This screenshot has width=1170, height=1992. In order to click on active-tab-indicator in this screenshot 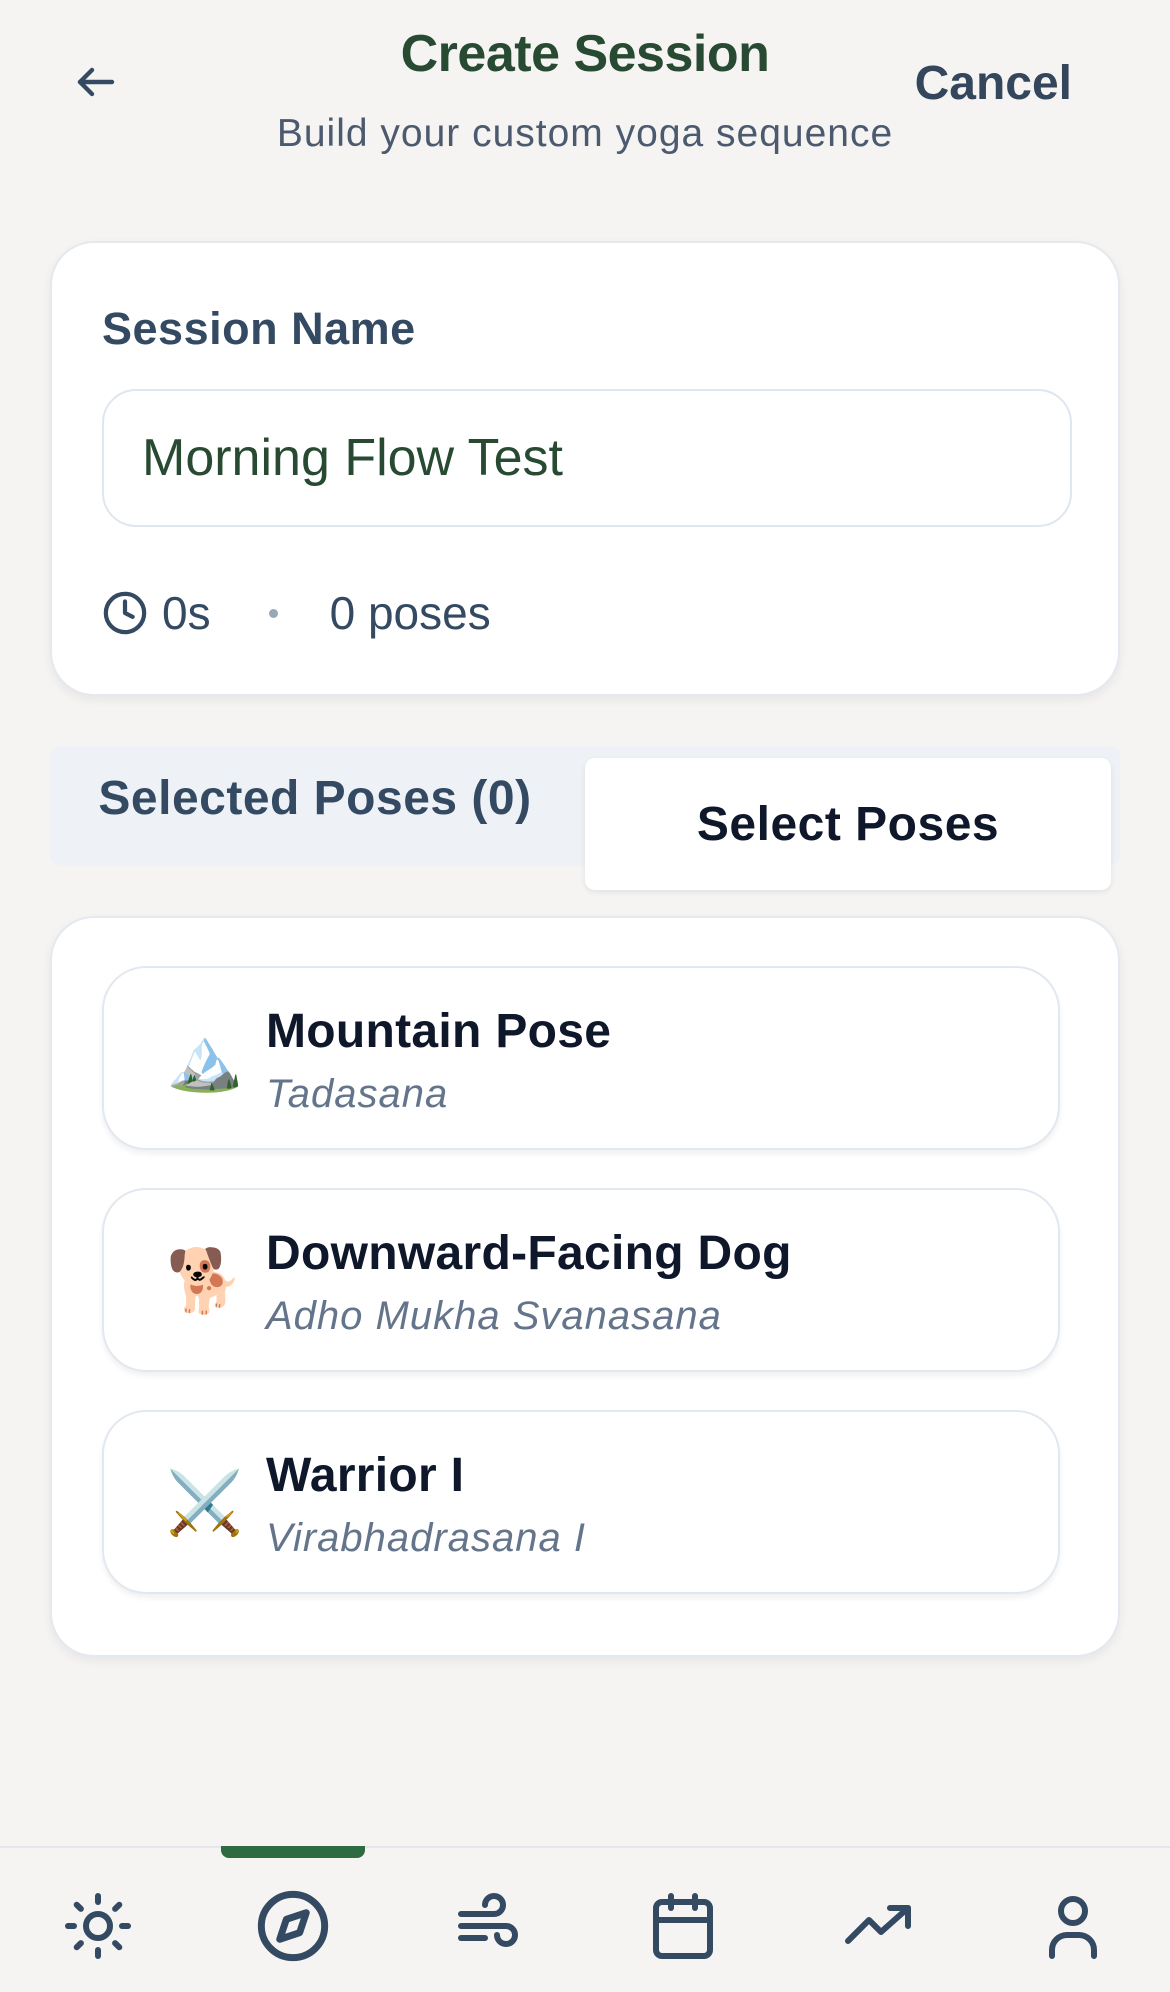, I will do `click(293, 1852)`.